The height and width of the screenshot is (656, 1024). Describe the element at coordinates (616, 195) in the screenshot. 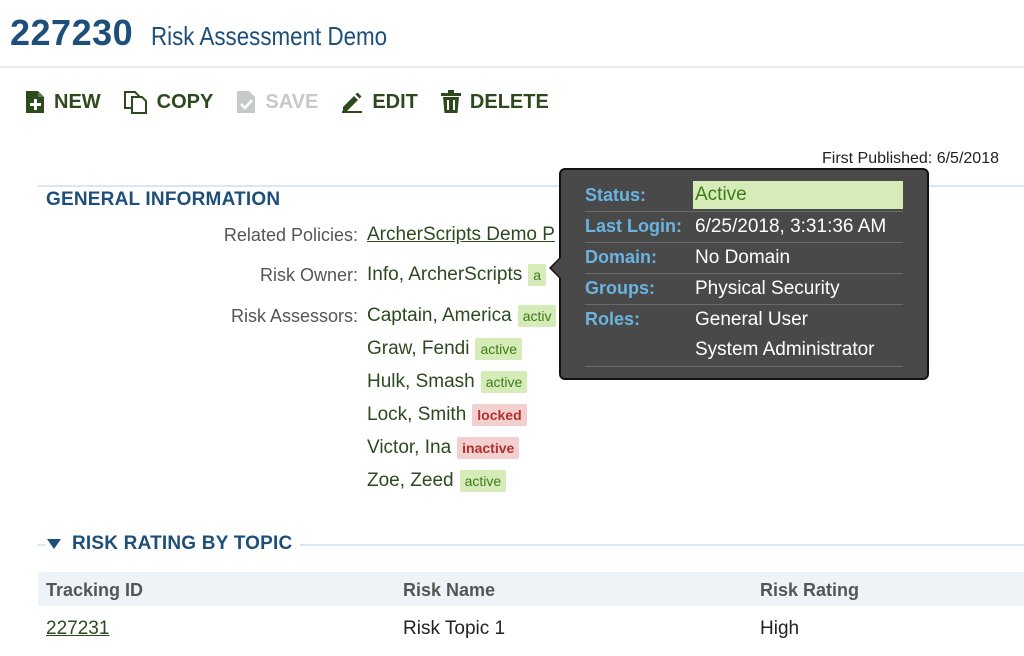

I see `status-label: Status:` at that location.